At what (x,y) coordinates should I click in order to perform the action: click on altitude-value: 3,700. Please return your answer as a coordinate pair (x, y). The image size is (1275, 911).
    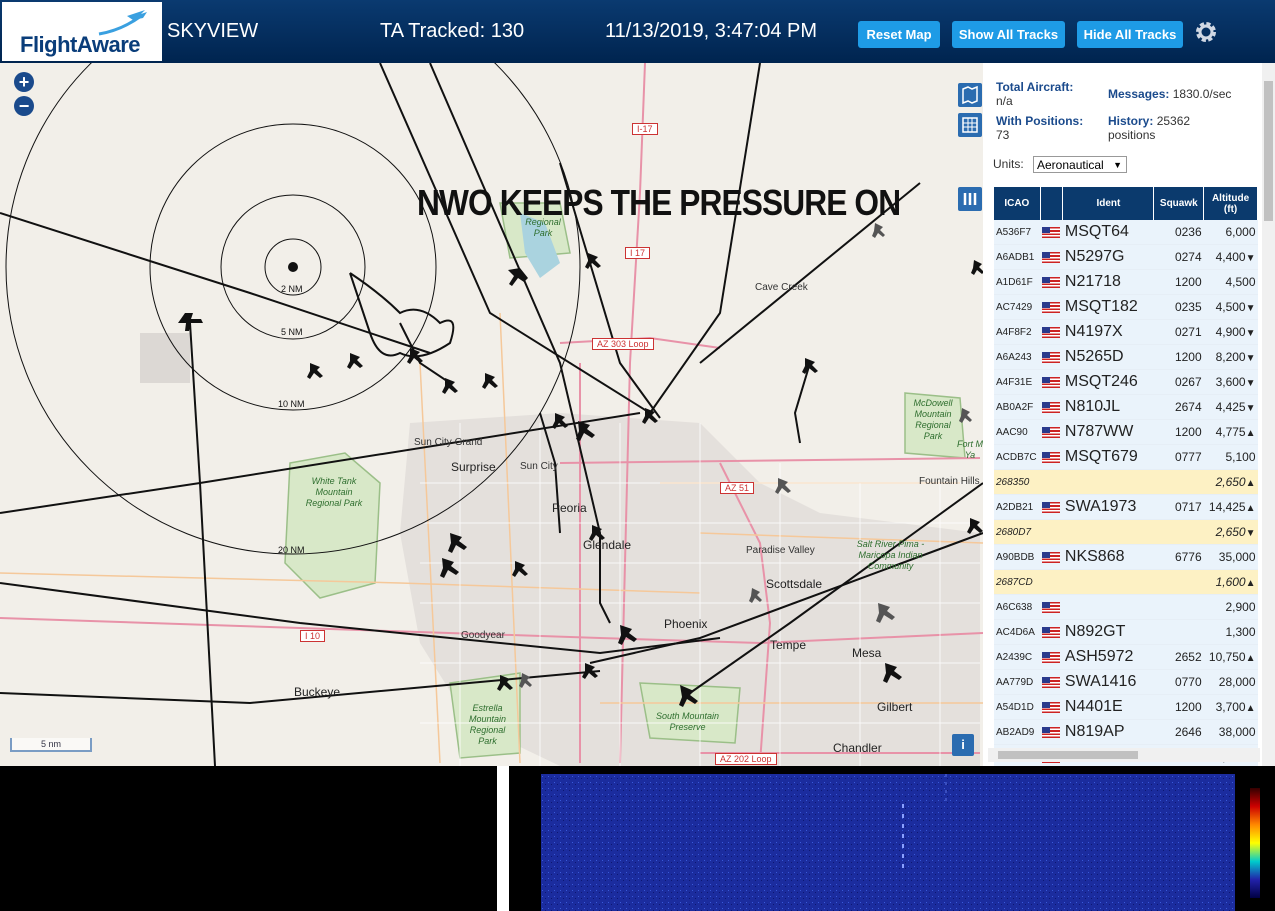
    Looking at the image, I should click on (1230, 707).